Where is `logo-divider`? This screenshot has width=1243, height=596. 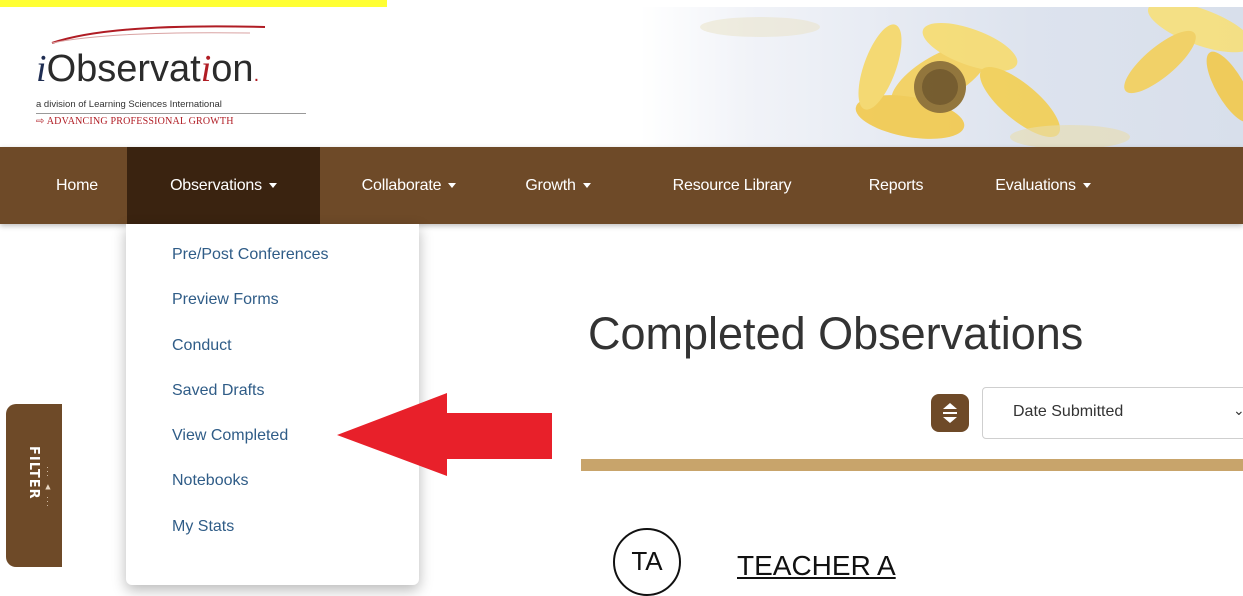 logo-divider is located at coordinates (171, 113).